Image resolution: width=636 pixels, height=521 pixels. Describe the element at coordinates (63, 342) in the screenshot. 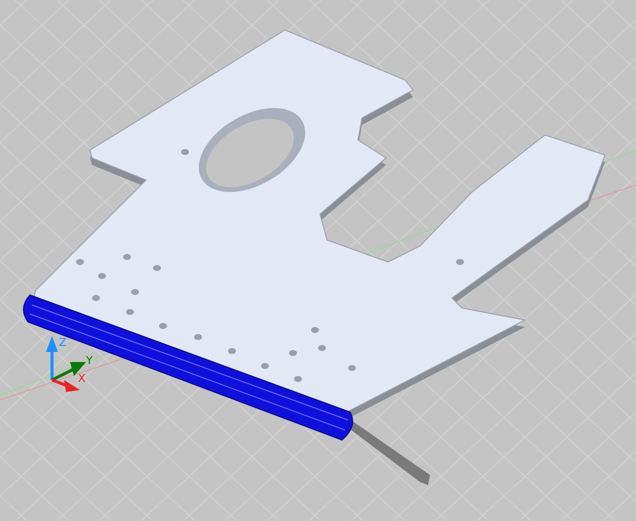

I see `axis-label: Z` at that location.